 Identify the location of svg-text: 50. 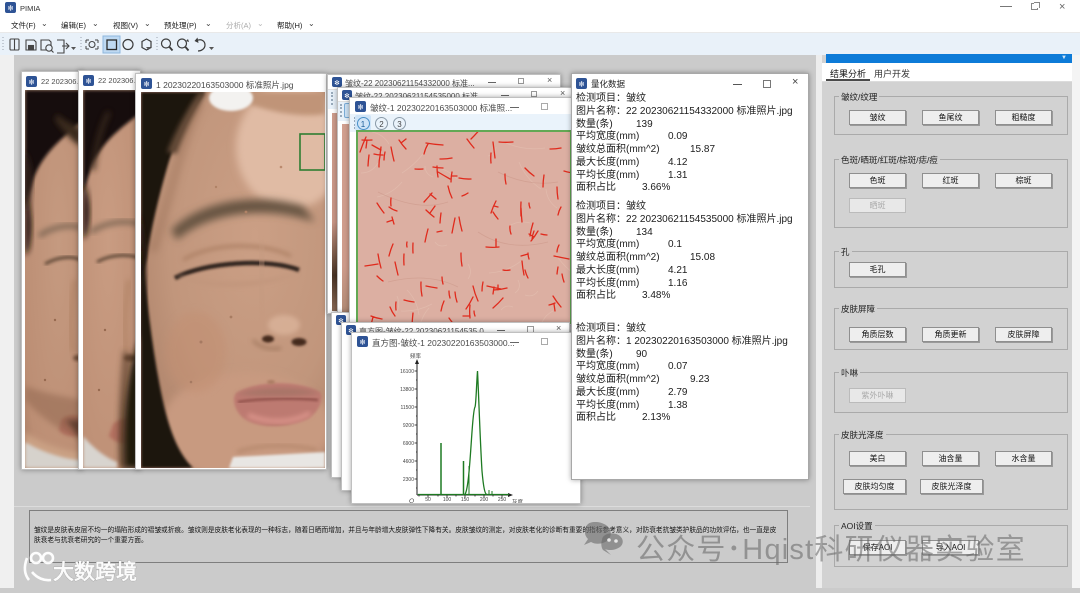
(428, 500).